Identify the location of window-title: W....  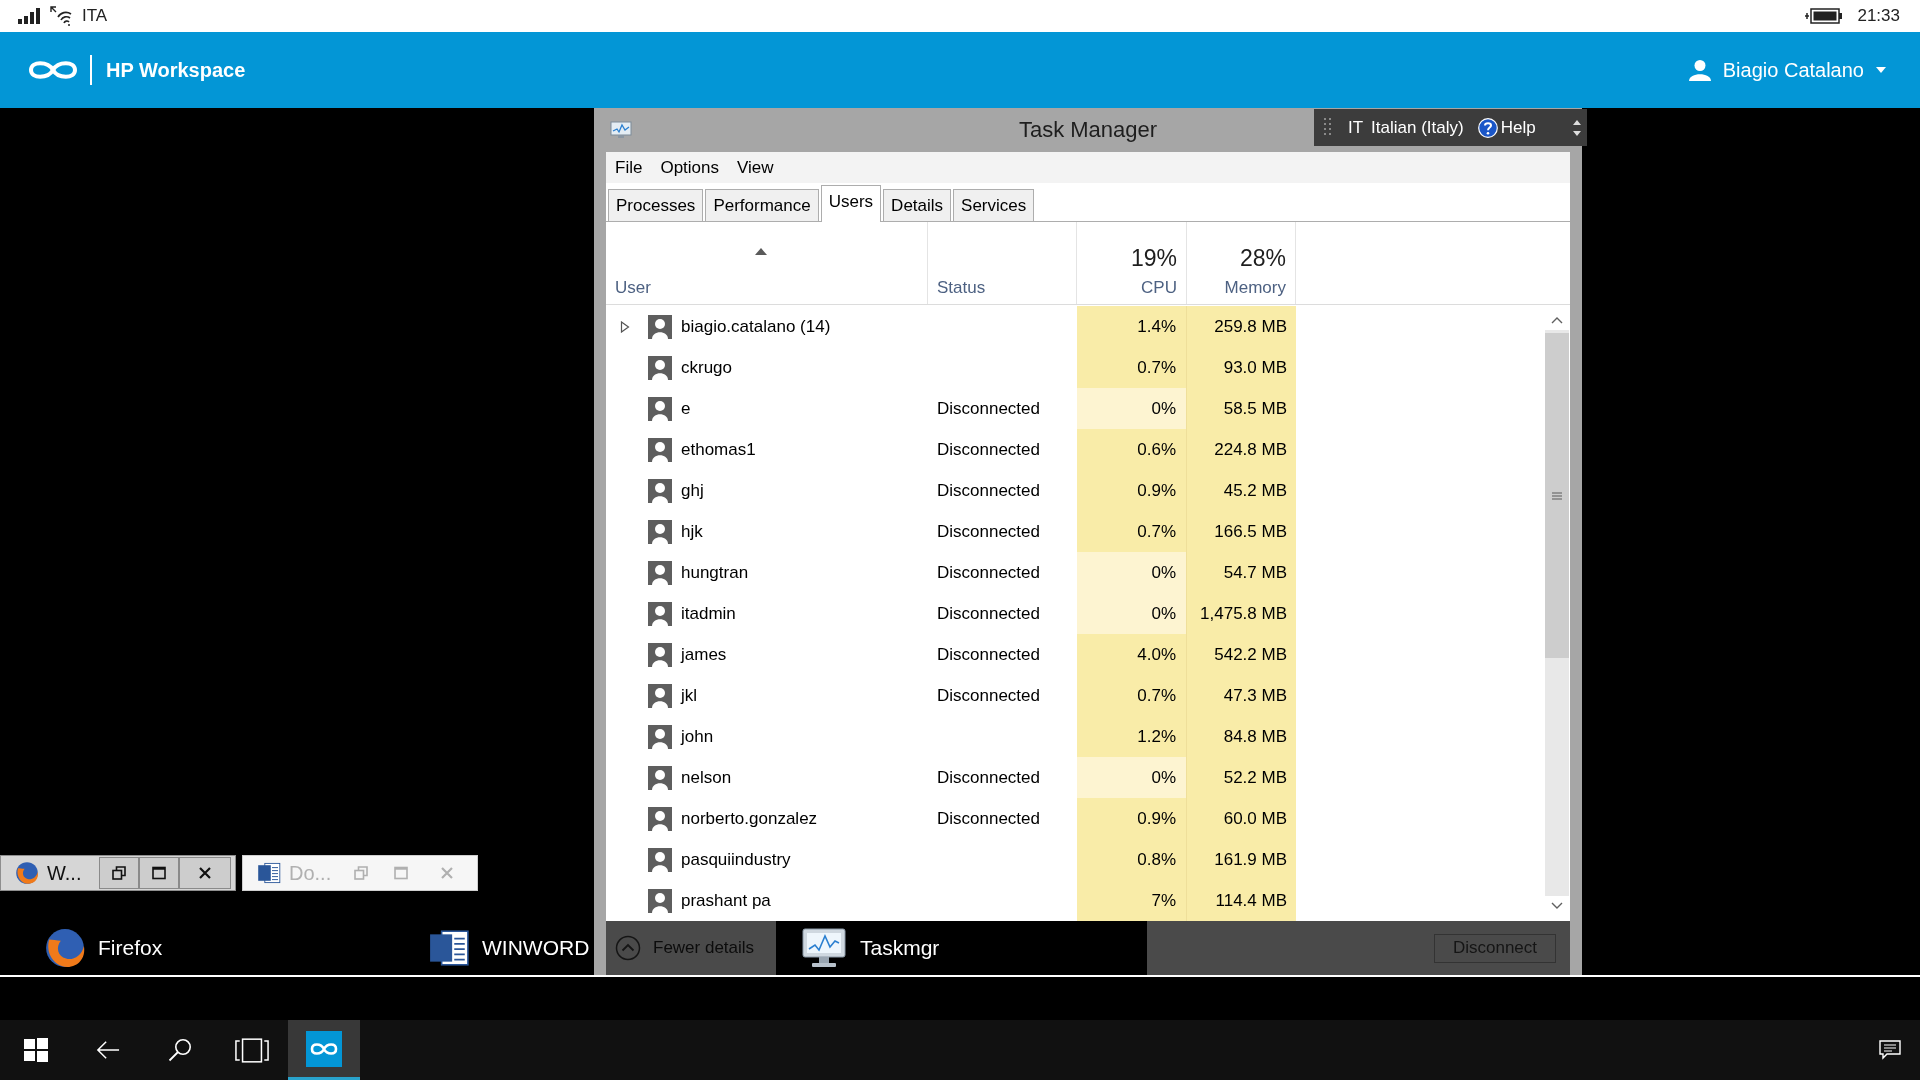
(64, 873).